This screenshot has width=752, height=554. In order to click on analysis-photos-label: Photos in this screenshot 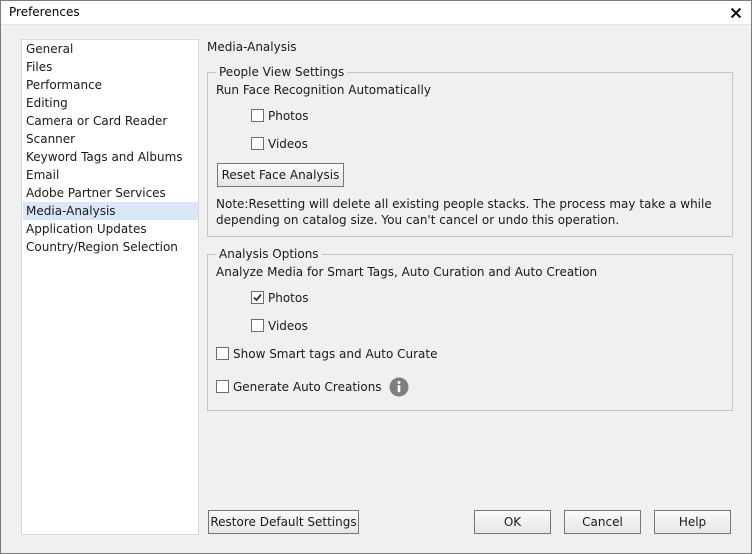, I will do `click(288, 298)`.